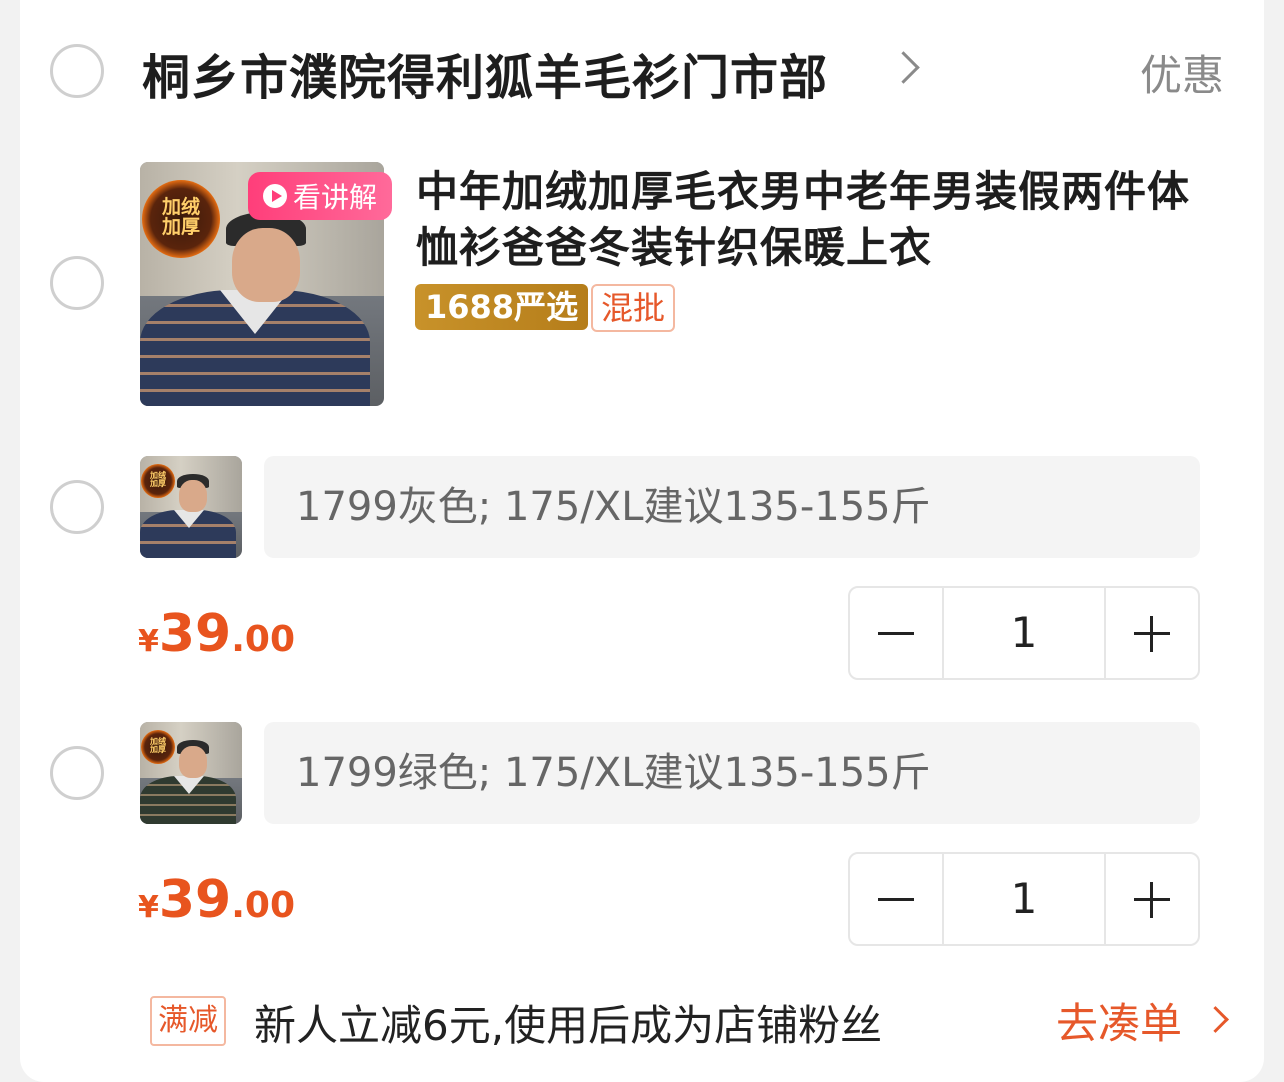  Describe the element at coordinates (633, 308) in the screenshot. I see `tag-mixed-batch: 混批` at that location.